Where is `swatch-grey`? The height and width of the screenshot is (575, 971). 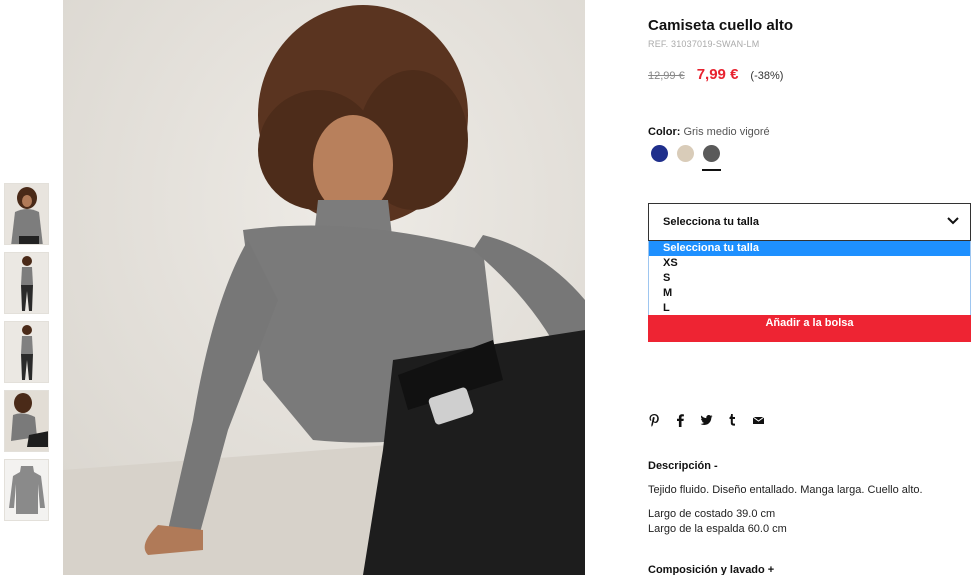
swatch-grey is located at coordinates (711, 158).